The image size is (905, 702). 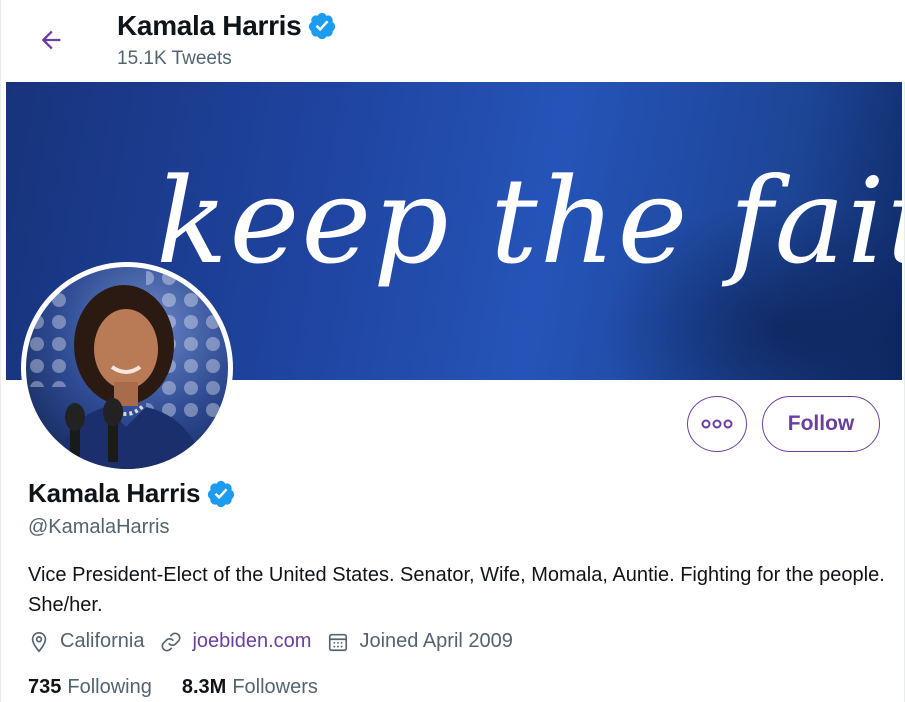 I want to click on header-name: Kamala Harris, so click(x=209, y=25).